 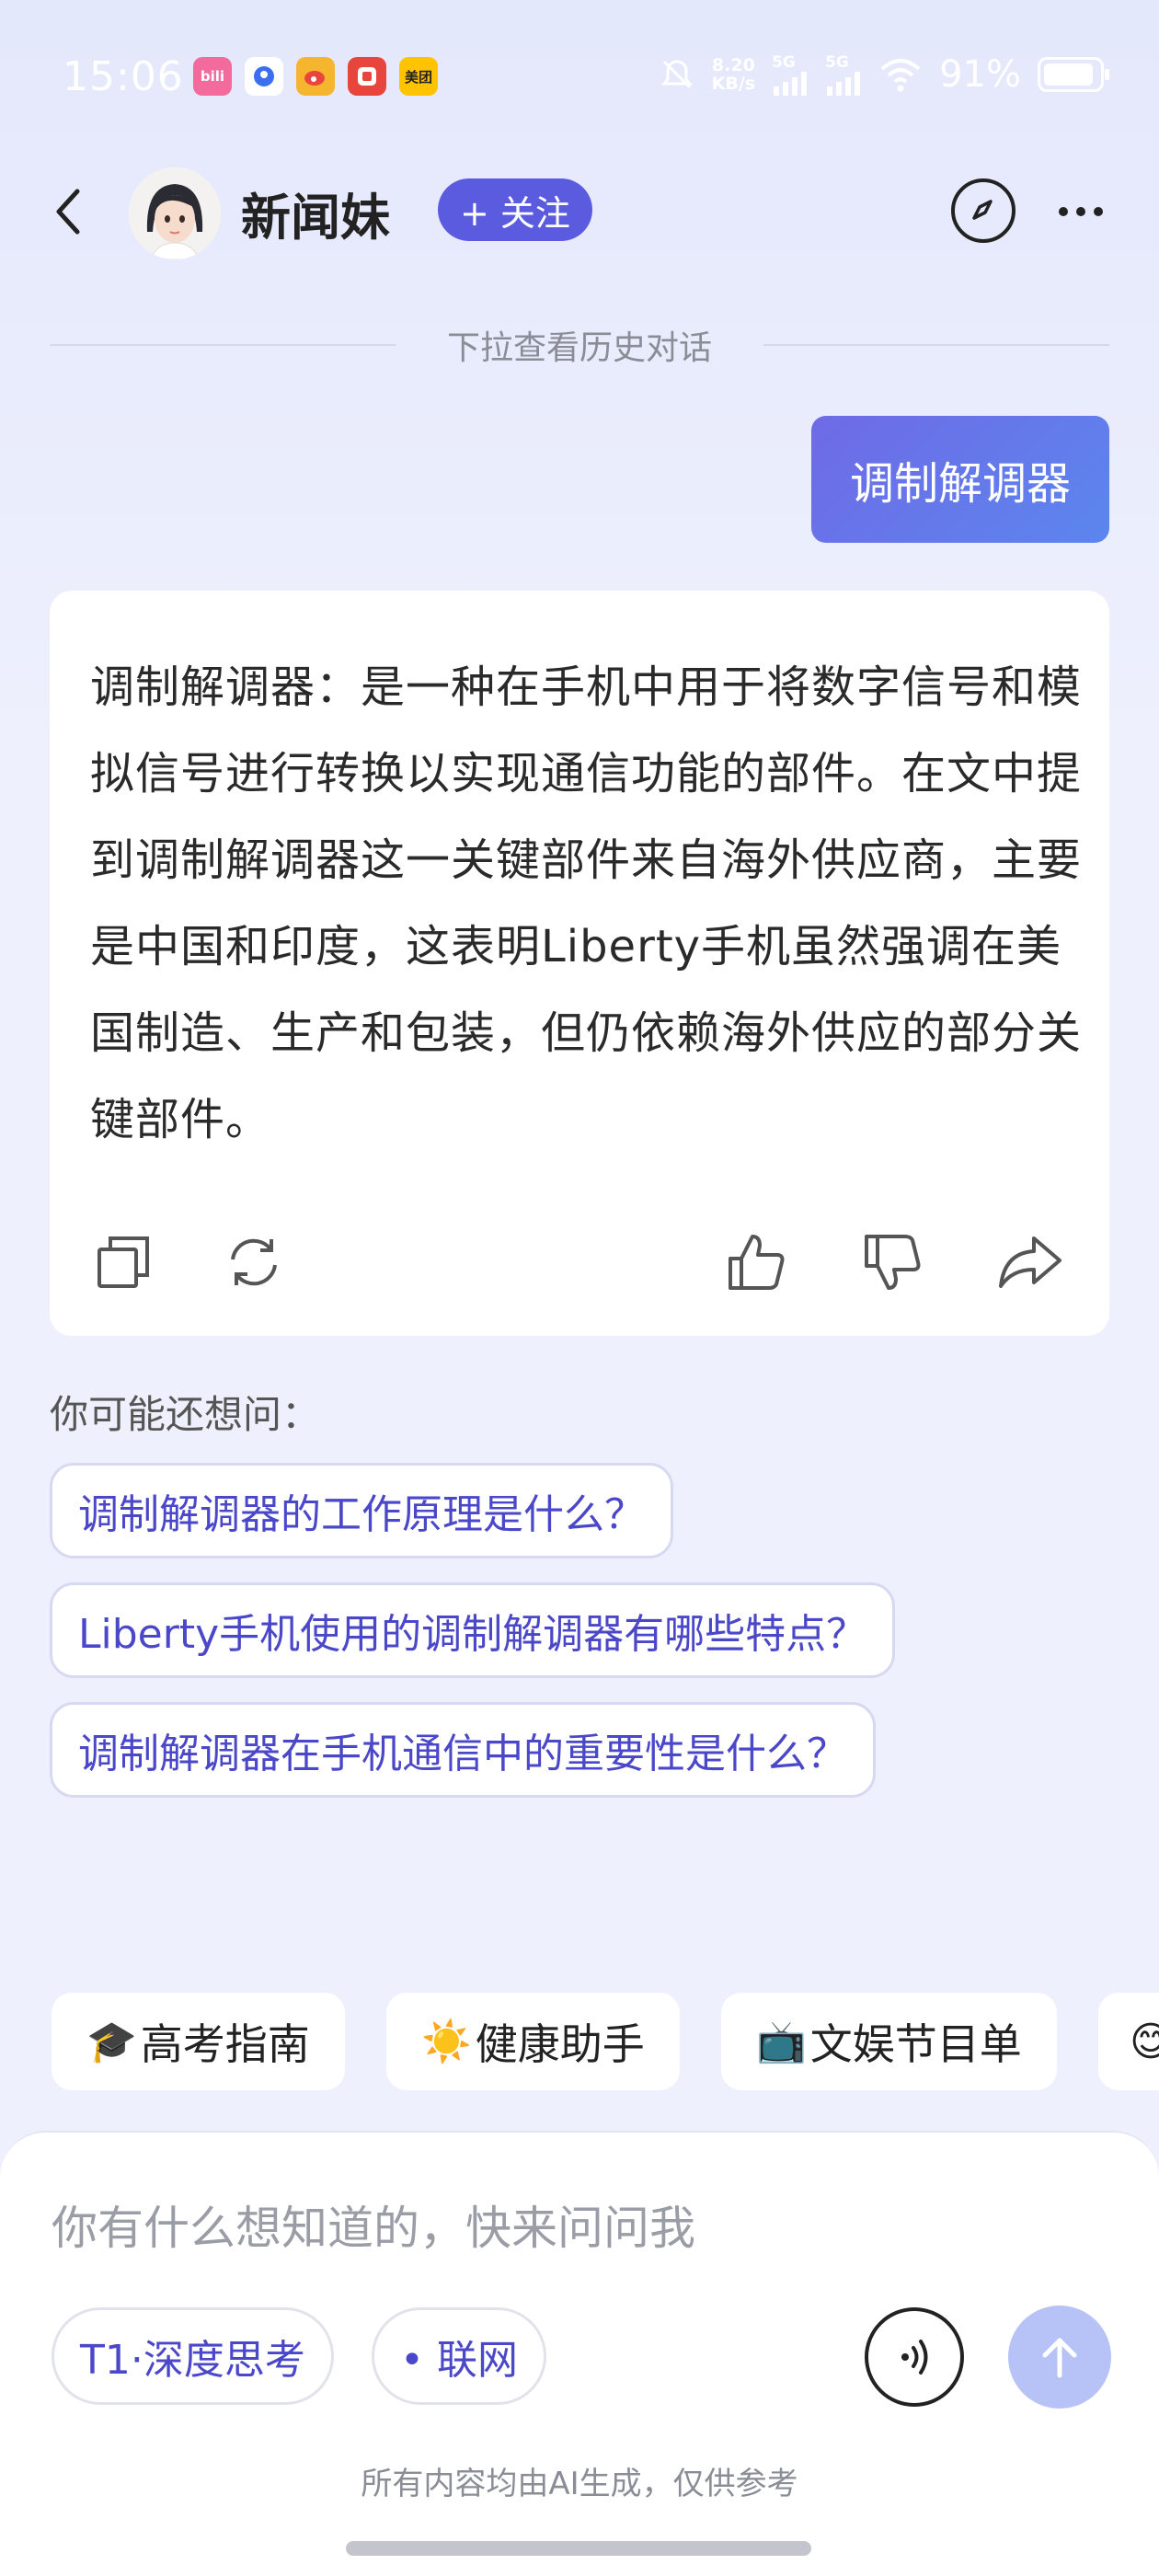 What do you see at coordinates (733, 74) in the screenshot?
I see `network-speed: 8.20 KB/s` at bounding box center [733, 74].